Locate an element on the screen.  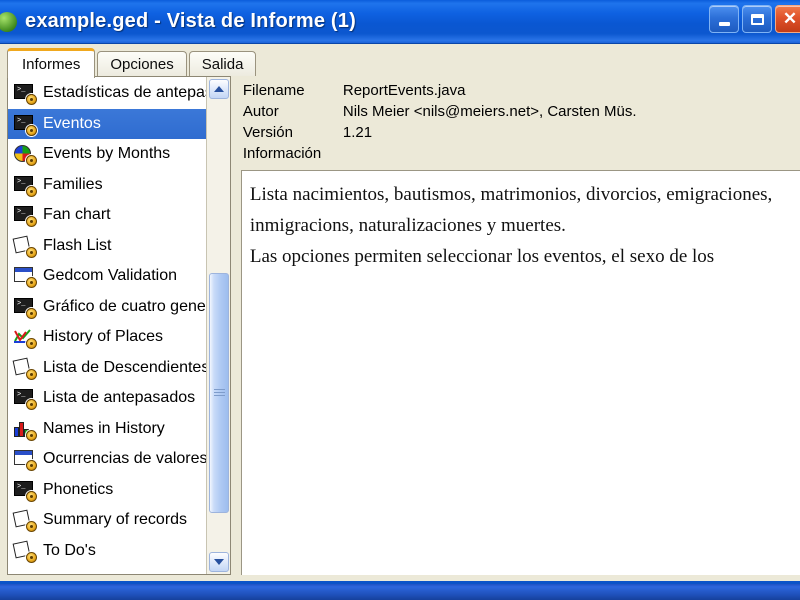
report-list-item: Lista de antepasados is located at coordinates (107, 398).